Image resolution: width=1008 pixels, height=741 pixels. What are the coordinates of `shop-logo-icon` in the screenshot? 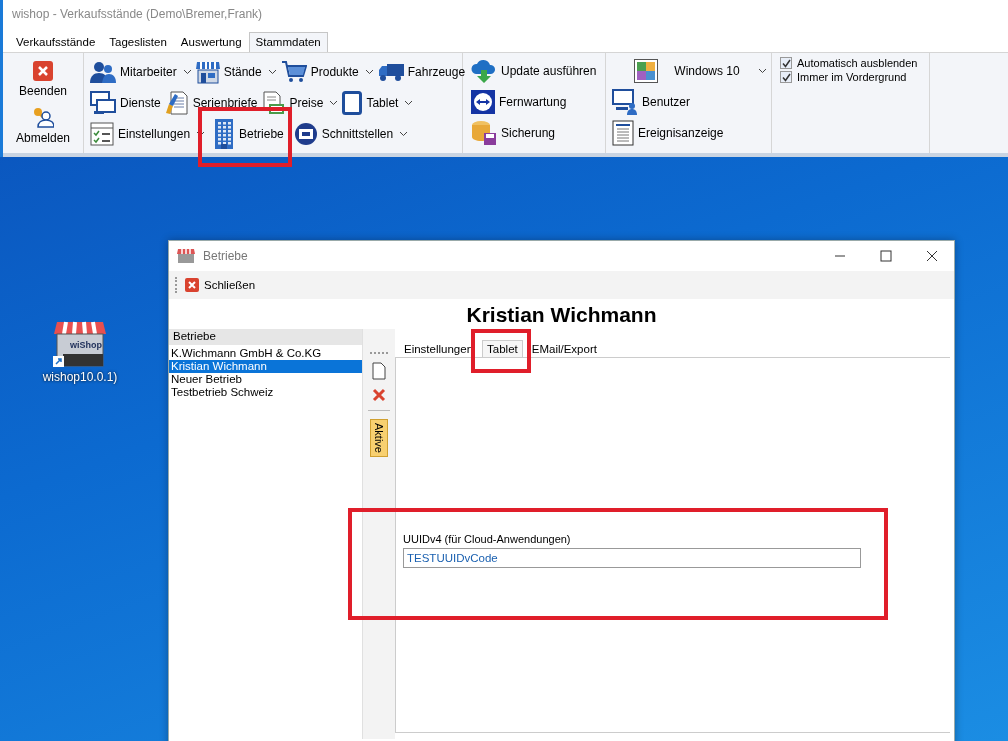 It's located at (80, 344).